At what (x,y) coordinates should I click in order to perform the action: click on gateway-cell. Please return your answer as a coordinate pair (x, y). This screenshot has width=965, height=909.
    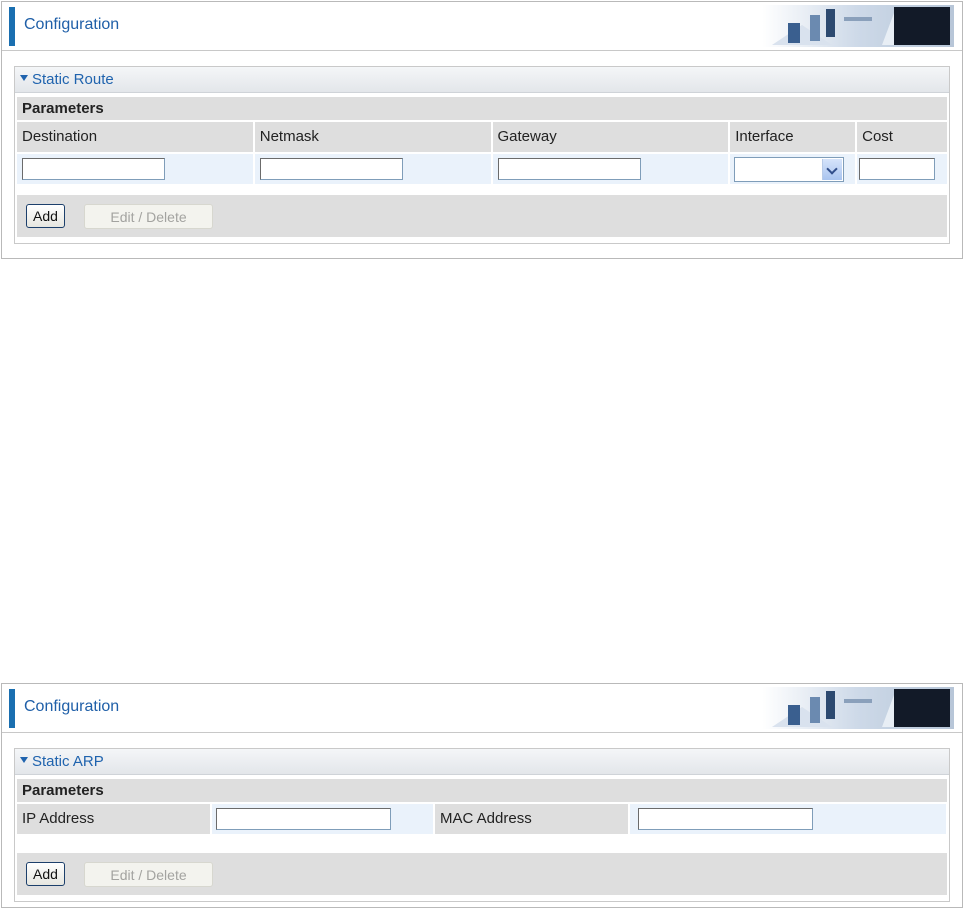
    Looking at the image, I should click on (610, 169).